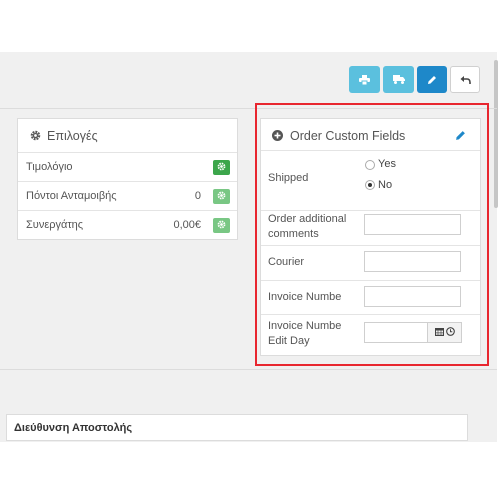 The image size is (500, 500). Describe the element at coordinates (370, 165) in the screenshot. I see `shipped-yes-radio` at that location.